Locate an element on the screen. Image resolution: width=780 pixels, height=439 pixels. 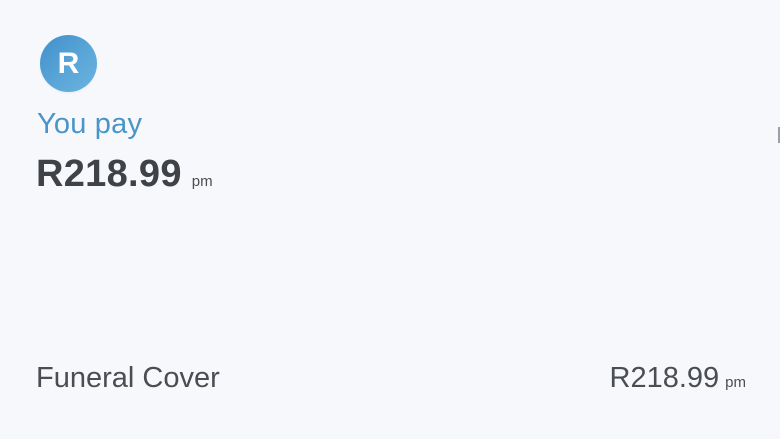
total-unit: pm is located at coordinates (202, 181).